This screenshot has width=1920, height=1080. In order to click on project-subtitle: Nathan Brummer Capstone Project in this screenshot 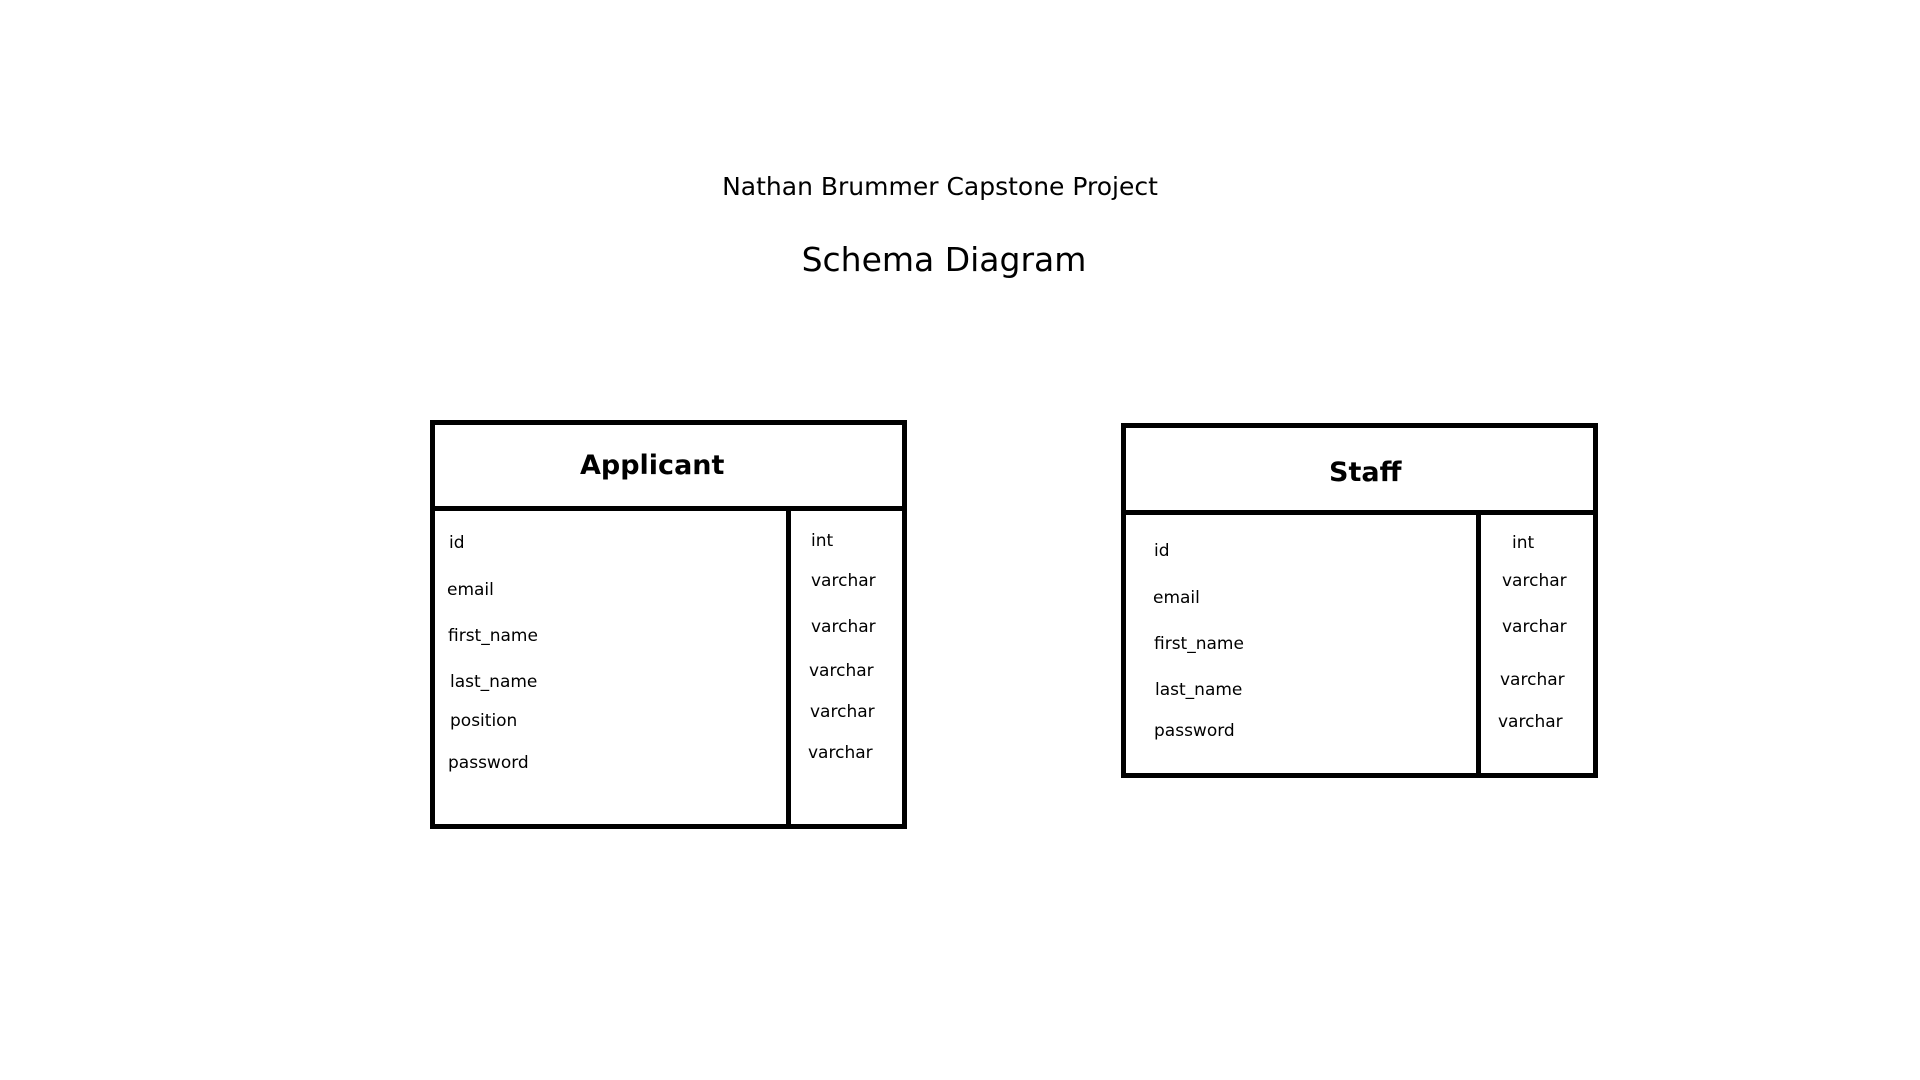, I will do `click(940, 186)`.